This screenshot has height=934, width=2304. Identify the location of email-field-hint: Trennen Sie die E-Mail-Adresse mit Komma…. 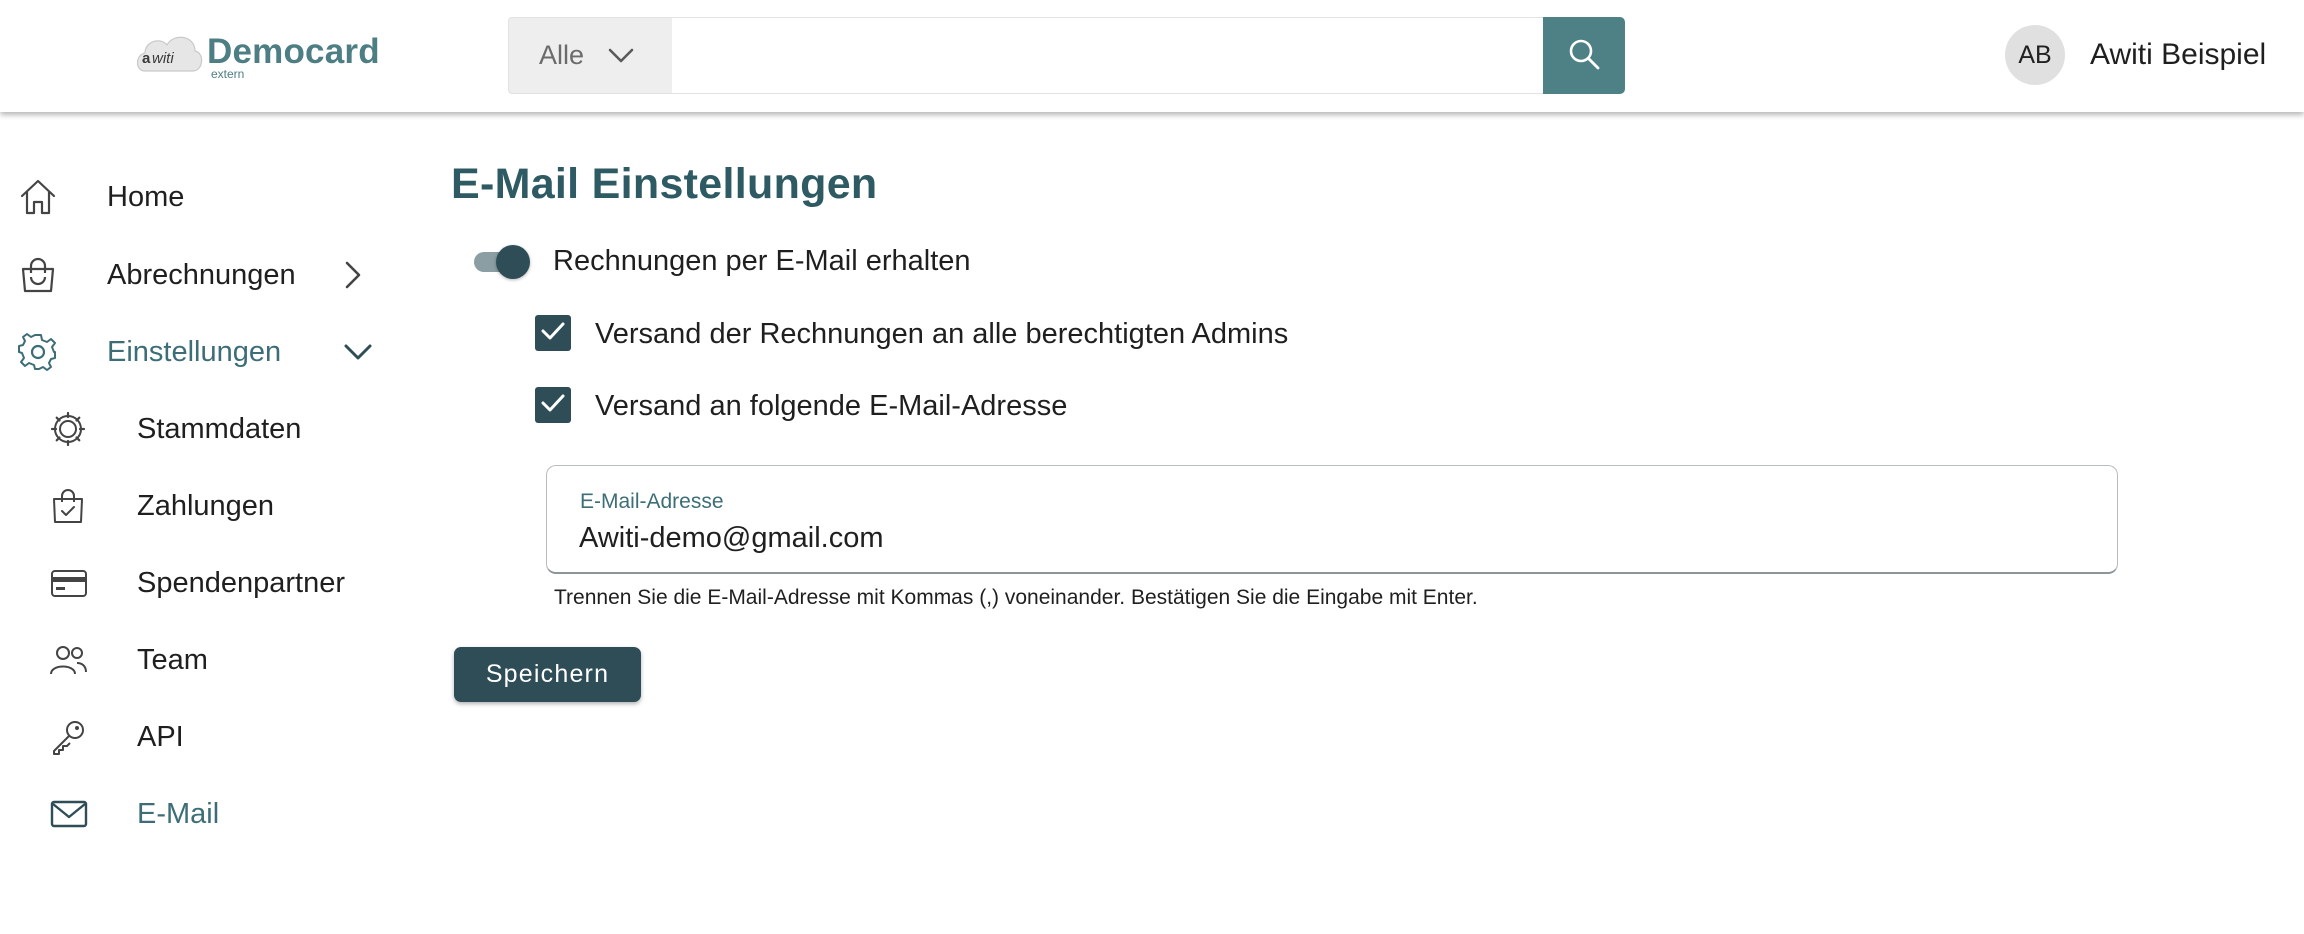
(1016, 597).